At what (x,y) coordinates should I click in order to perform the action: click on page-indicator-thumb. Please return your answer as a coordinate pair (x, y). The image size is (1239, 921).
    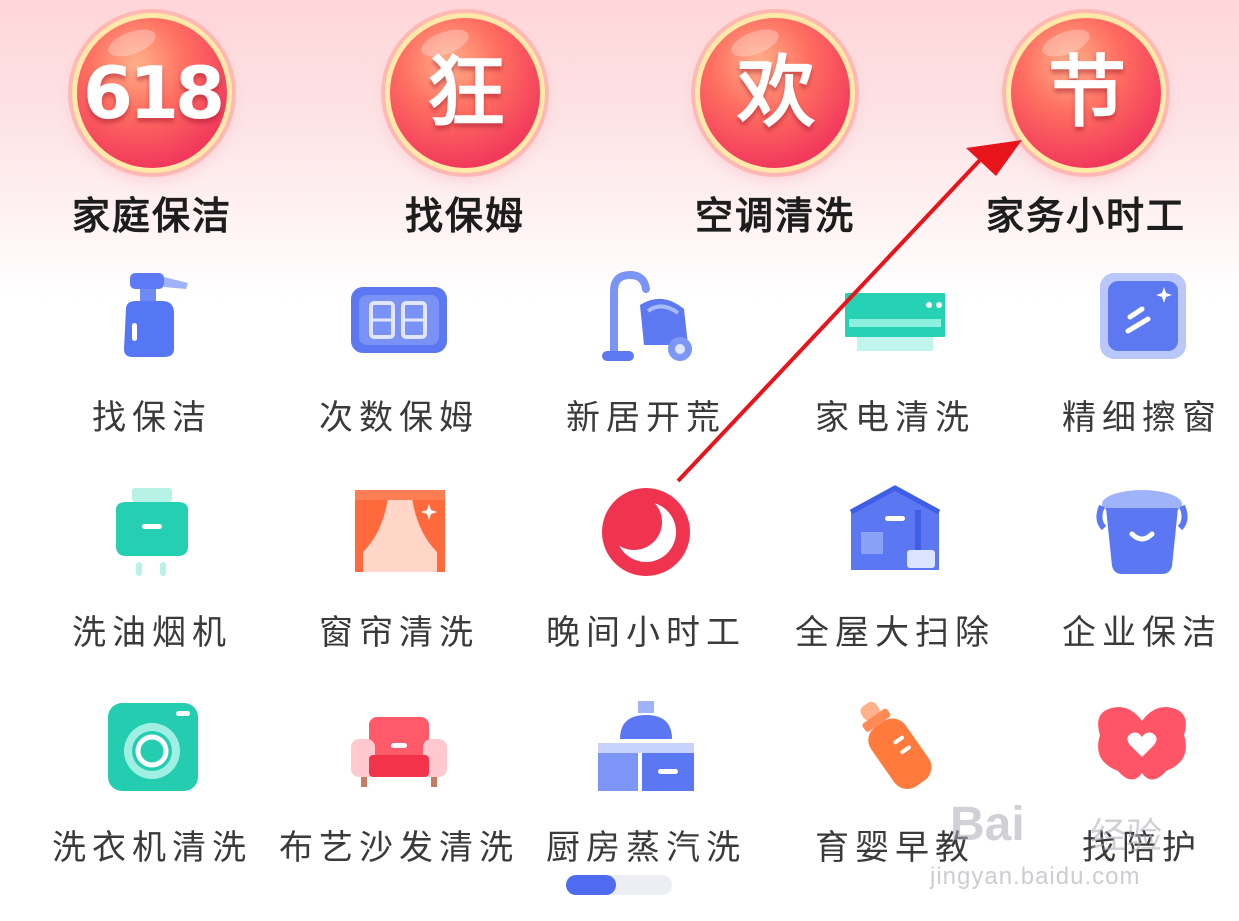
    Looking at the image, I should click on (591, 885).